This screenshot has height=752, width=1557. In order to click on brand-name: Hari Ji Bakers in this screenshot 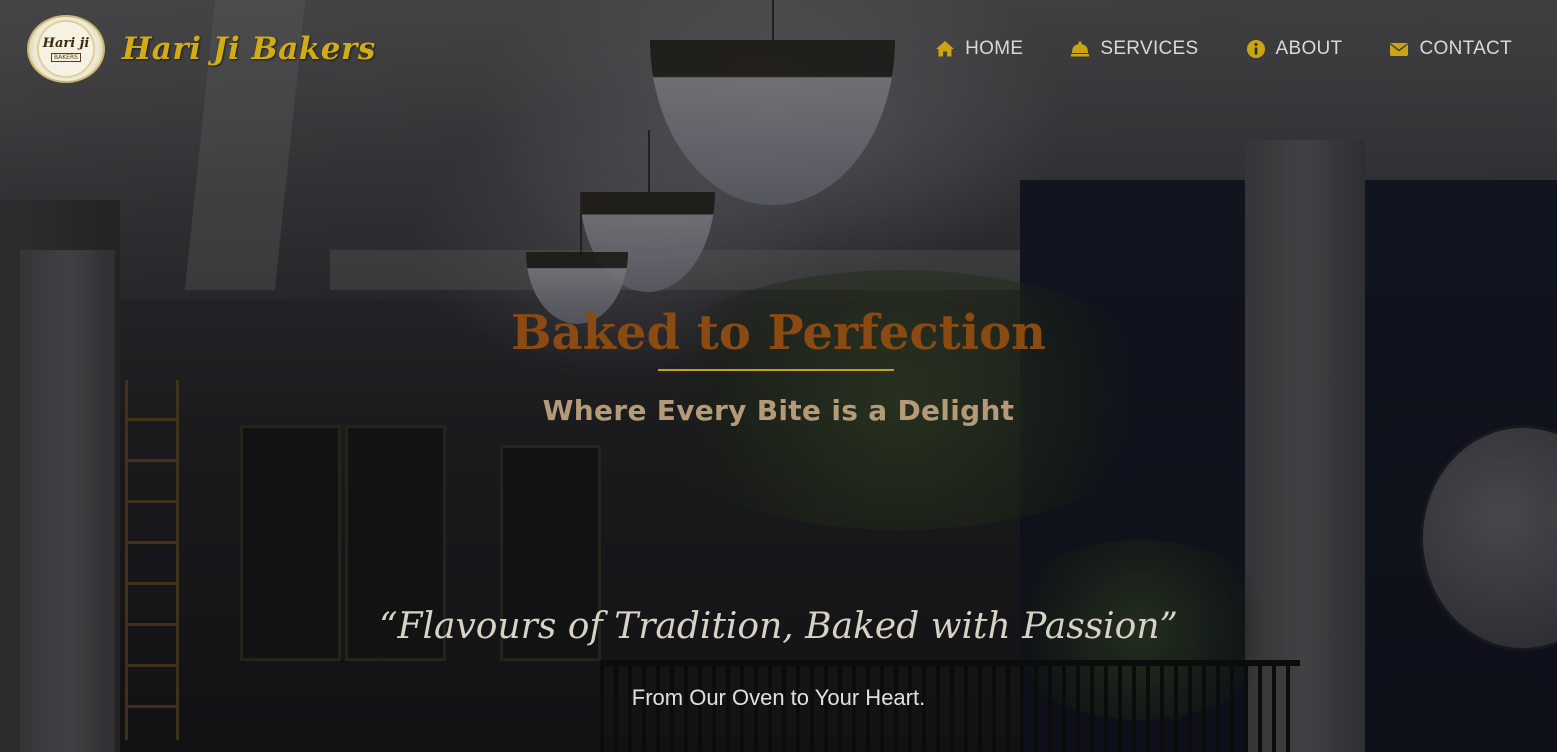, I will do `click(249, 49)`.